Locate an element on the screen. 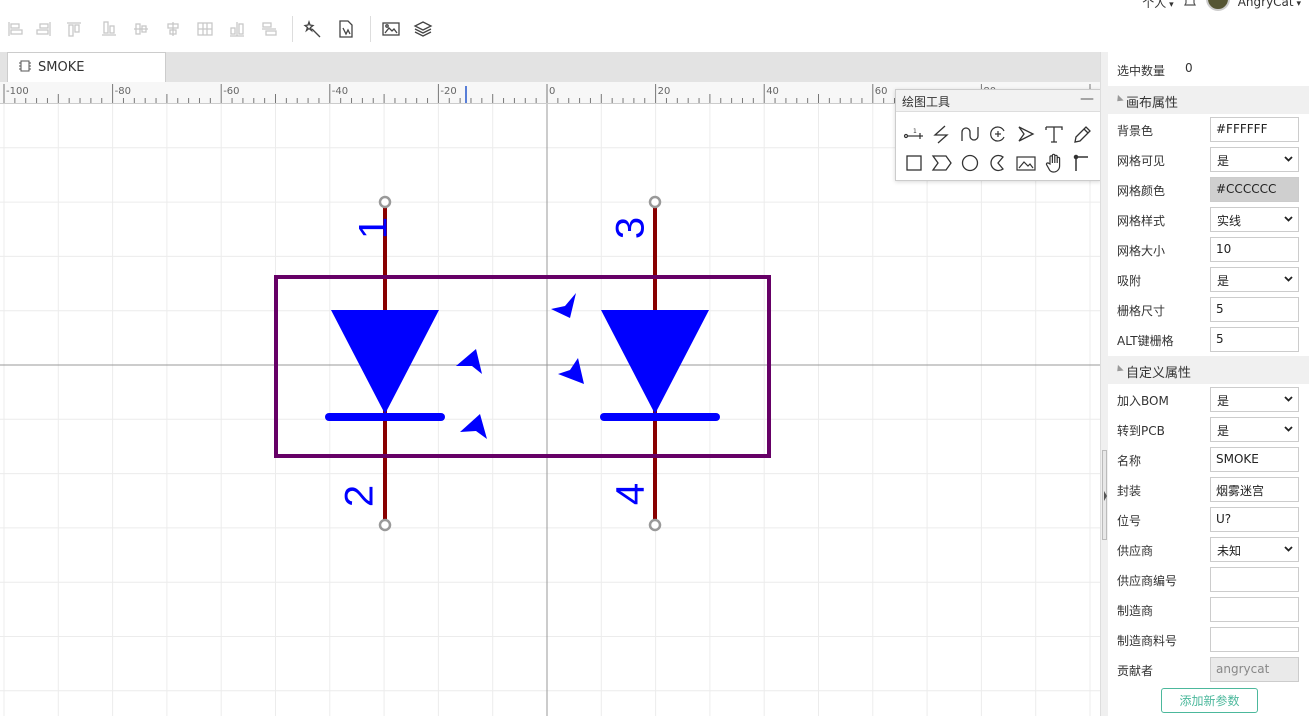 The width and height of the screenshot is (1309, 716). image-tool-icon is located at coordinates (1026, 163).